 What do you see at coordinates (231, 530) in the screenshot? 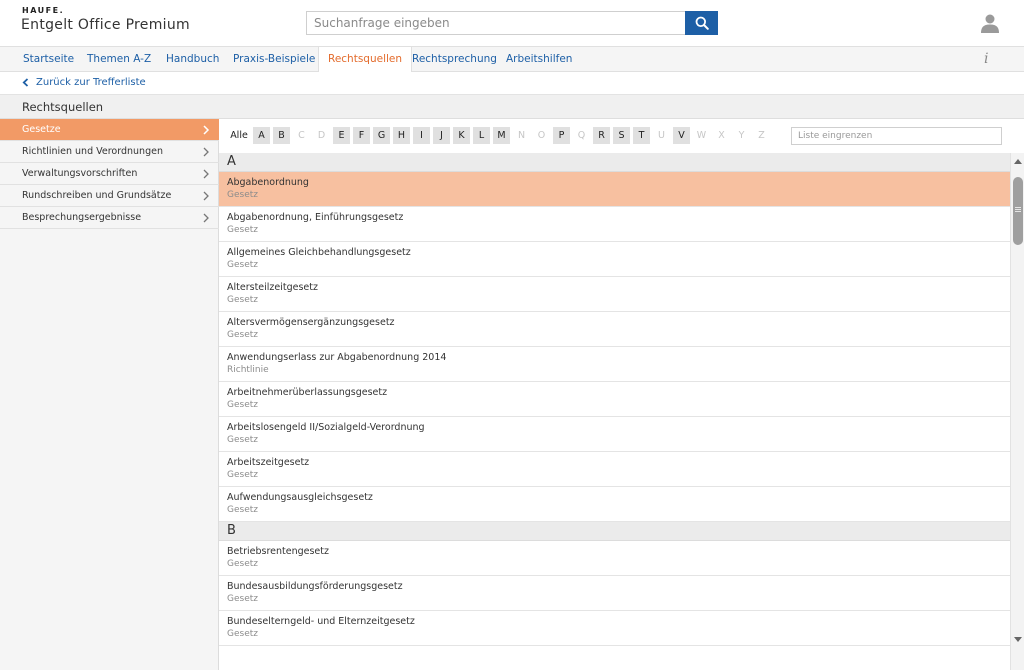
I see `group-letter: B` at bounding box center [231, 530].